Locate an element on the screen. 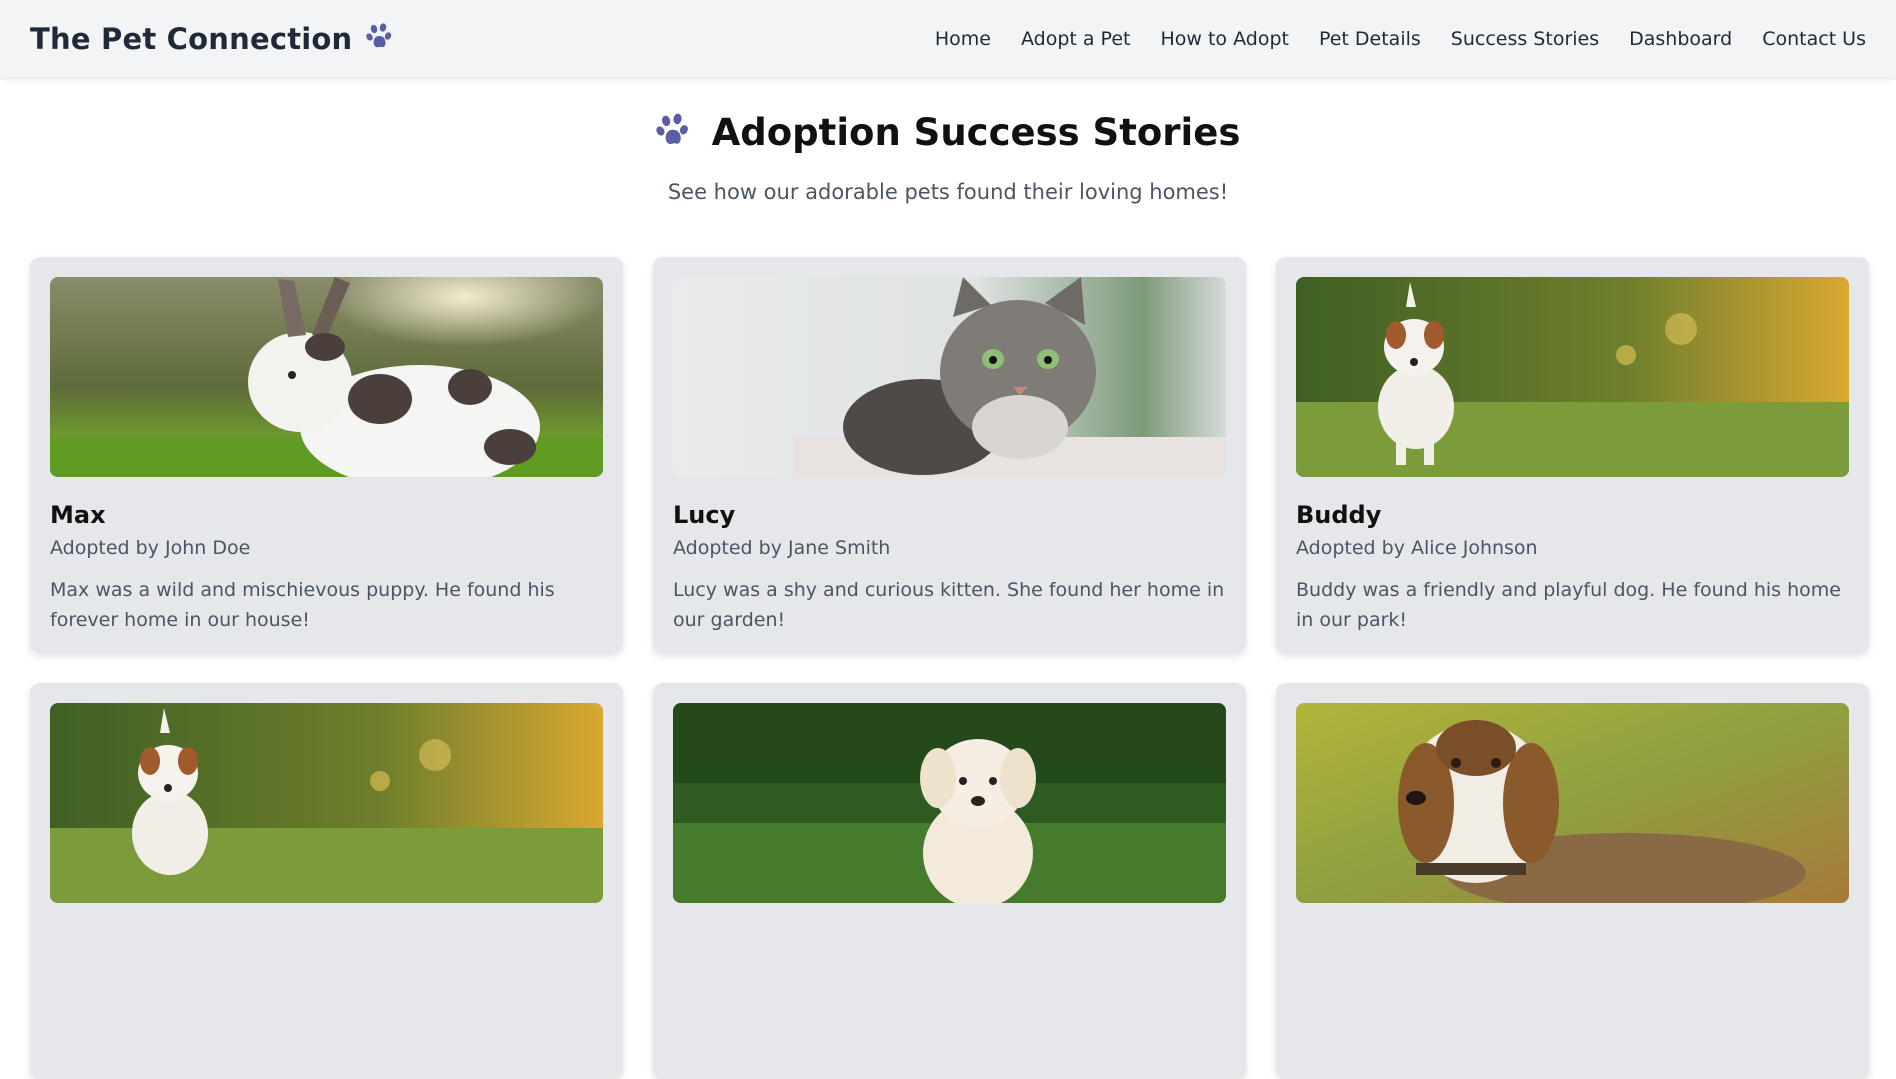 Image resolution: width=1896 pixels, height=1079 pixels. adopter-text: Adopted by Alice Johnson is located at coordinates (1417, 548).